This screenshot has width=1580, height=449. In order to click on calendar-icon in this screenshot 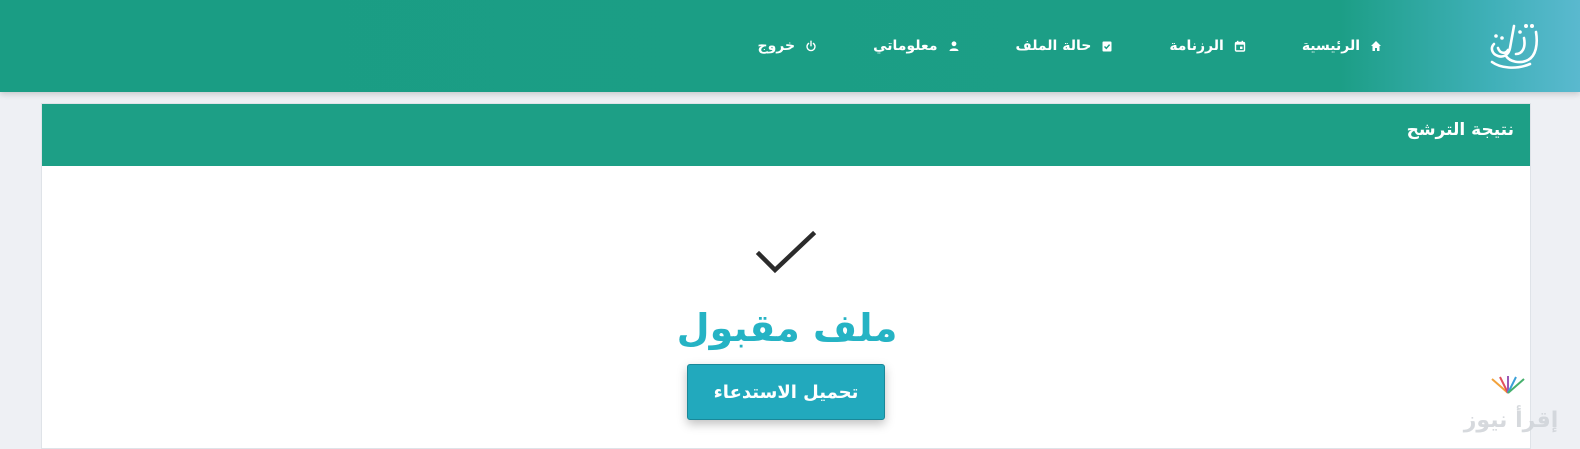, I will do `click(1240, 46)`.